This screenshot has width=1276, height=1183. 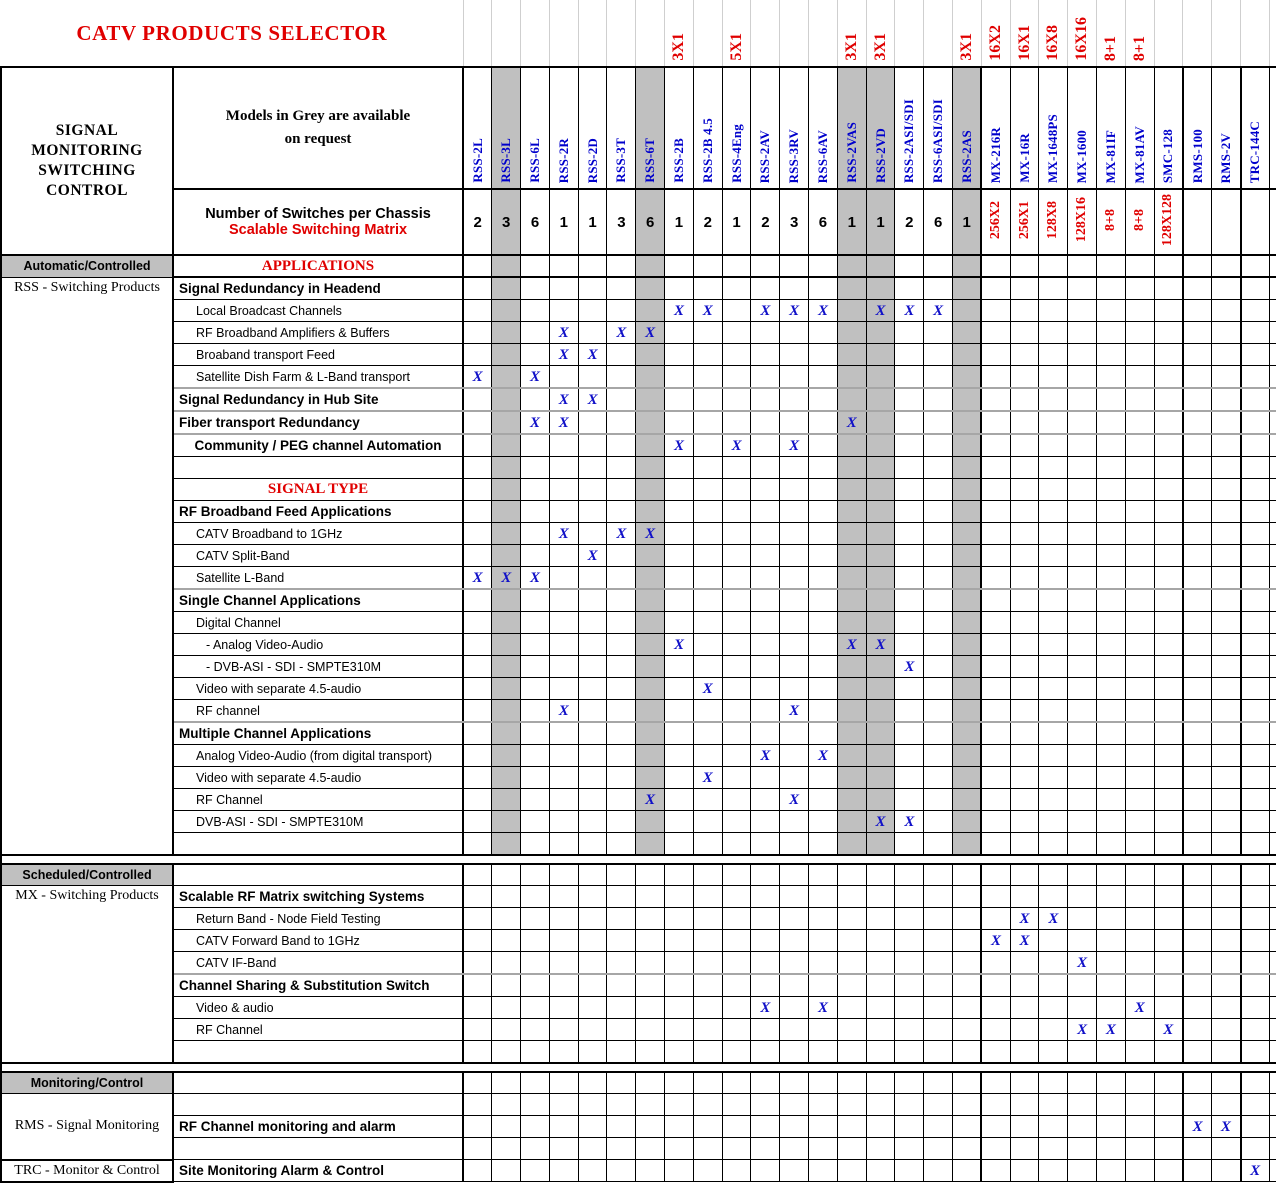 What do you see at coordinates (736, 222) in the screenshot?
I see `switch-count-cell: 1` at bounding box center [736, 222].